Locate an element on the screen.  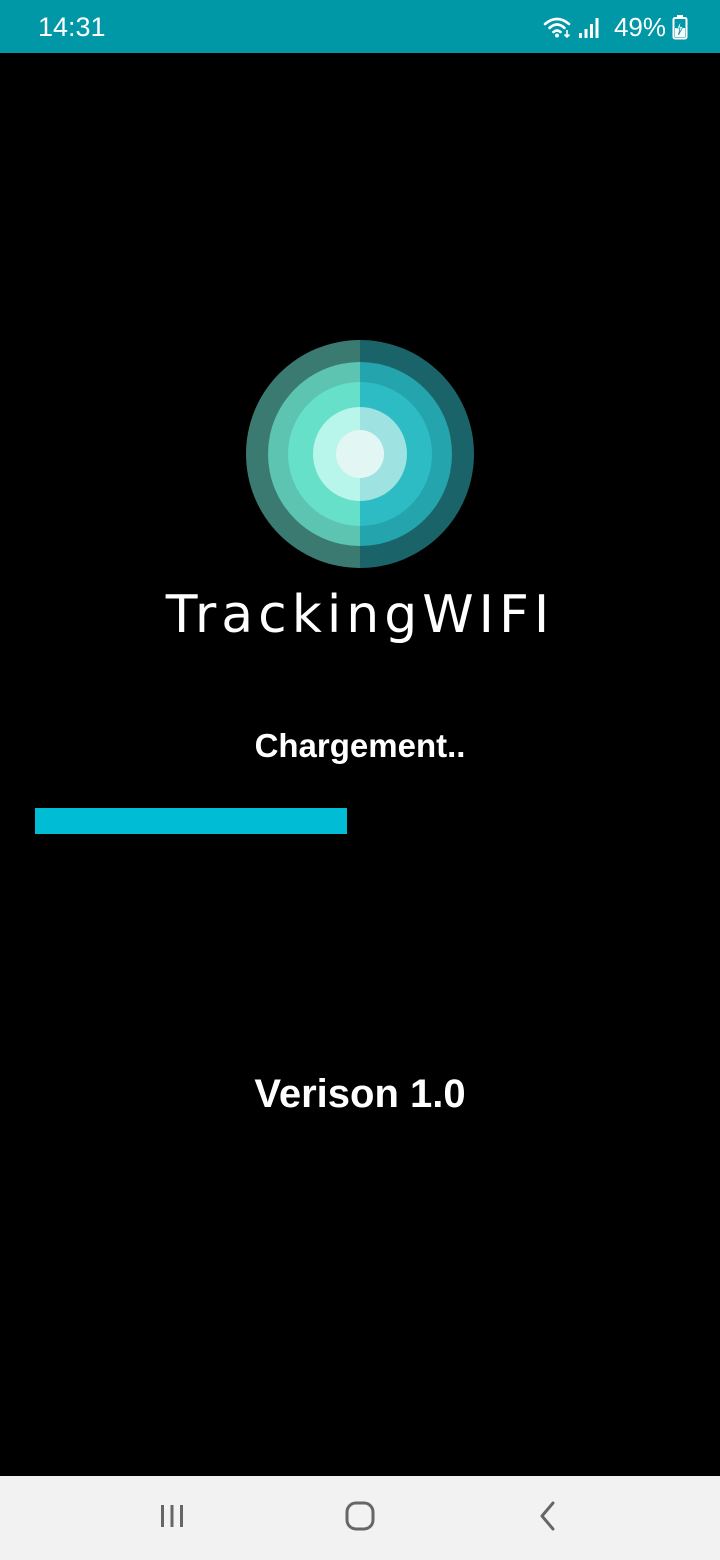
loading-progress-bar is located at coordinates (360, 821).